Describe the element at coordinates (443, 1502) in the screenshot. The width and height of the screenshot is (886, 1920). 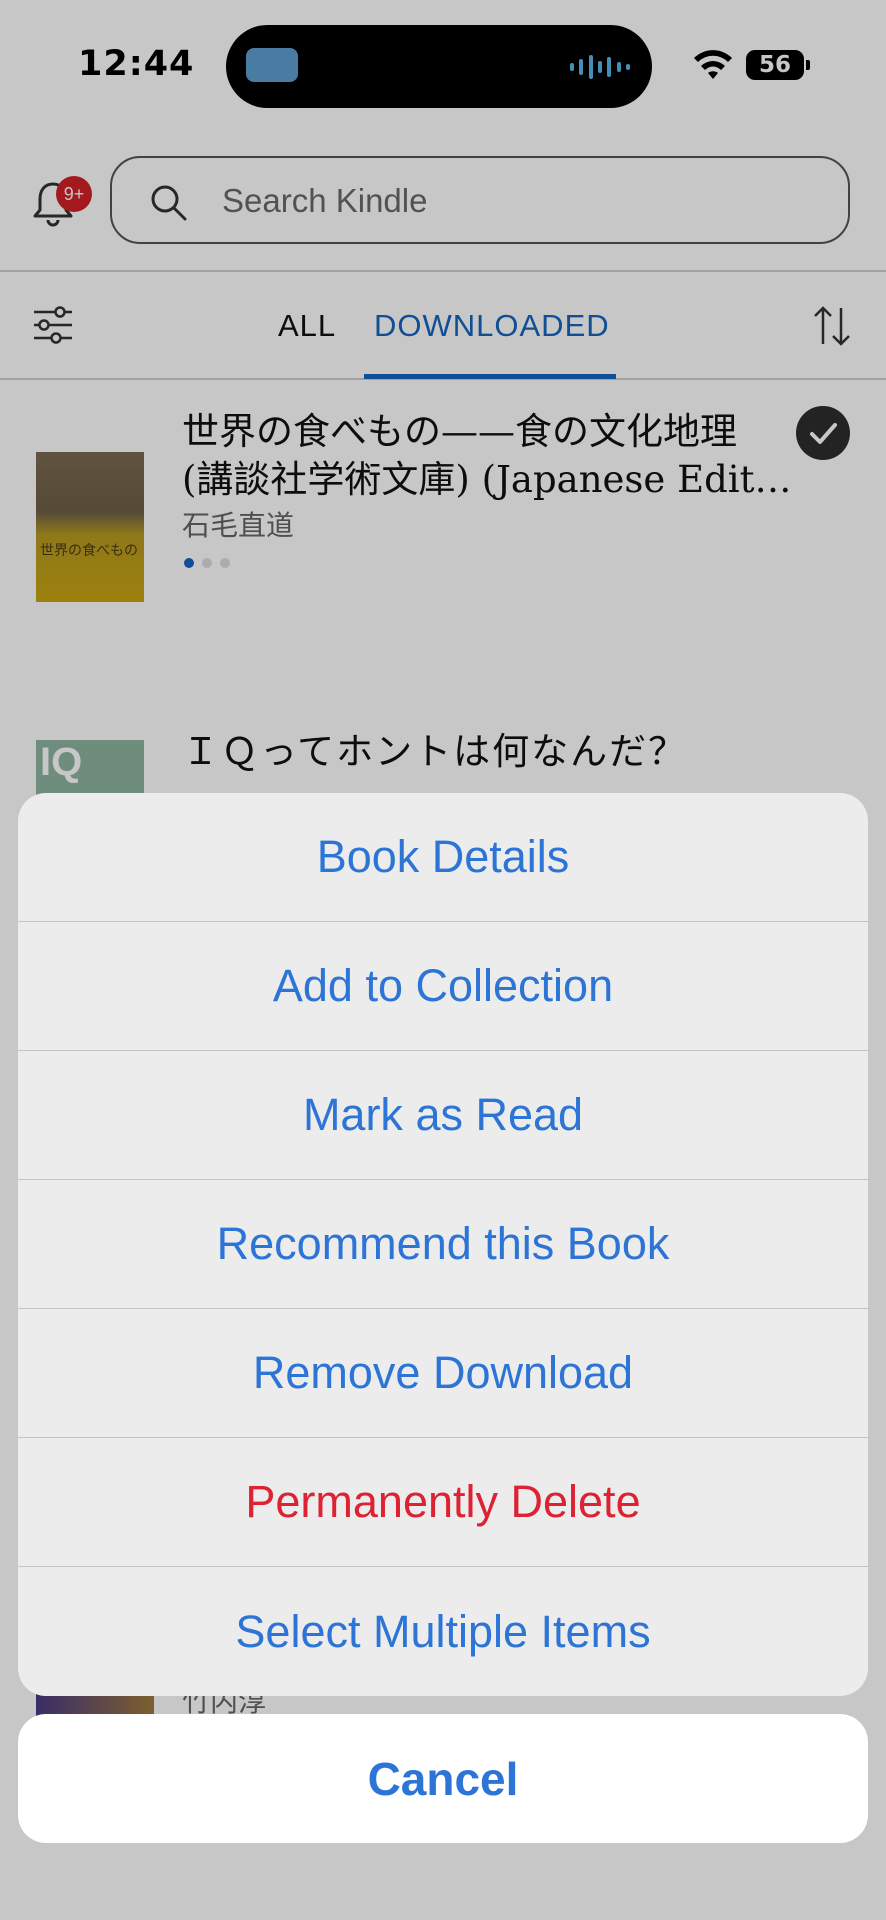
I see `permanently-delete-button: Permanently Delete` at that location.